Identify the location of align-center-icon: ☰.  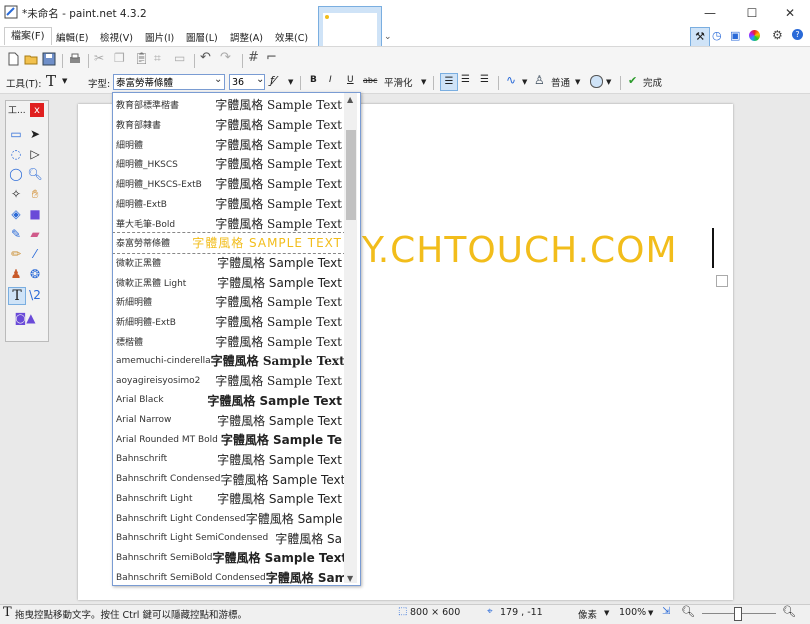
(465, 79).